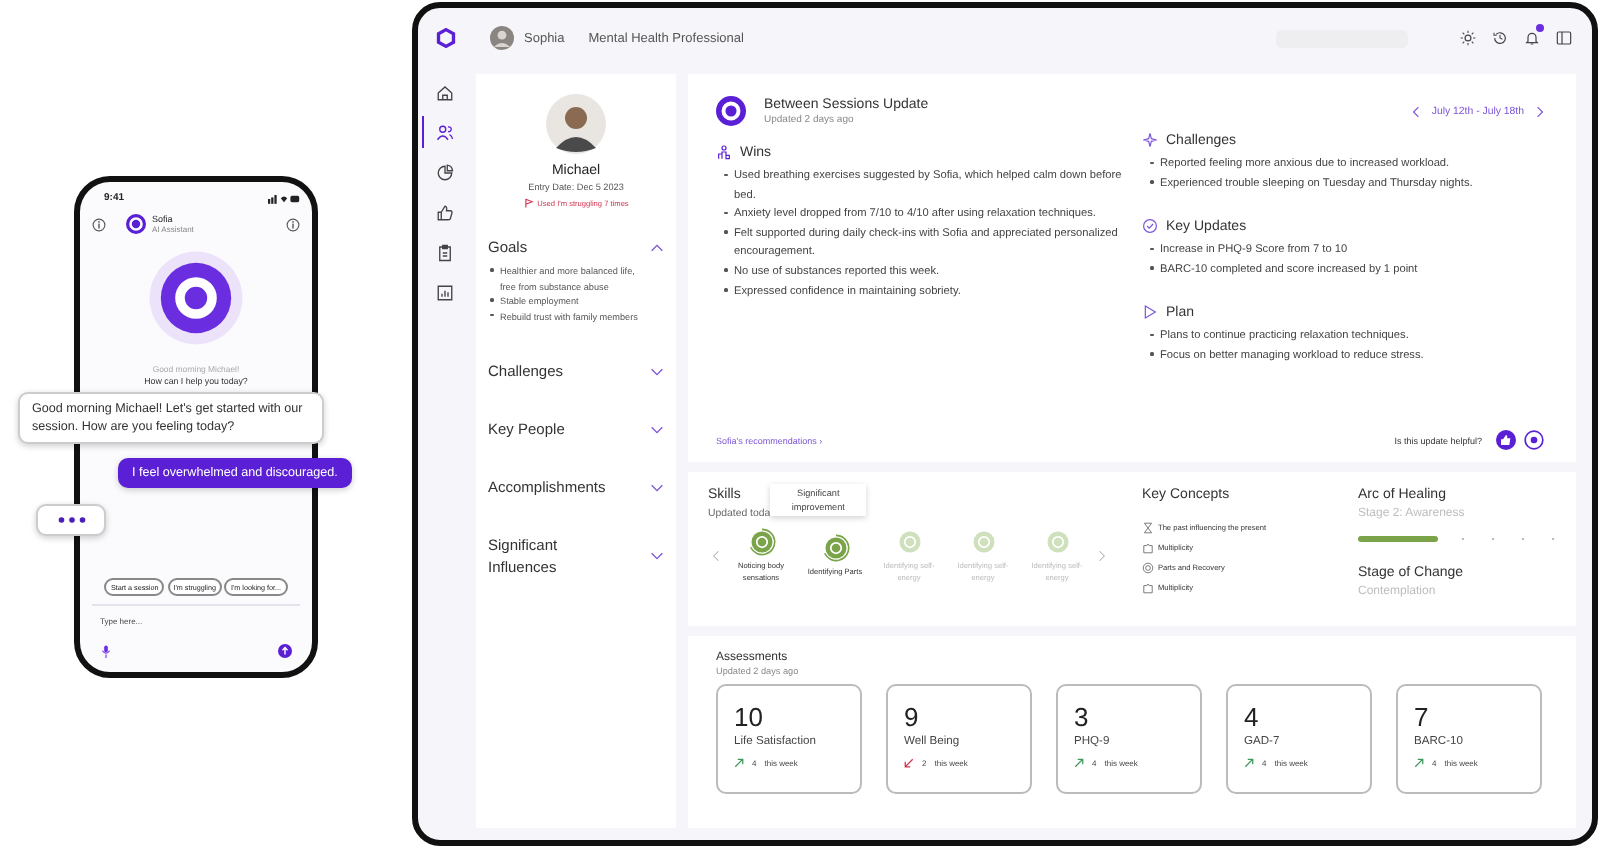  Describe the element at coordinates (1082, 718) in the screenshot. I see `score-value: 3` at that location.